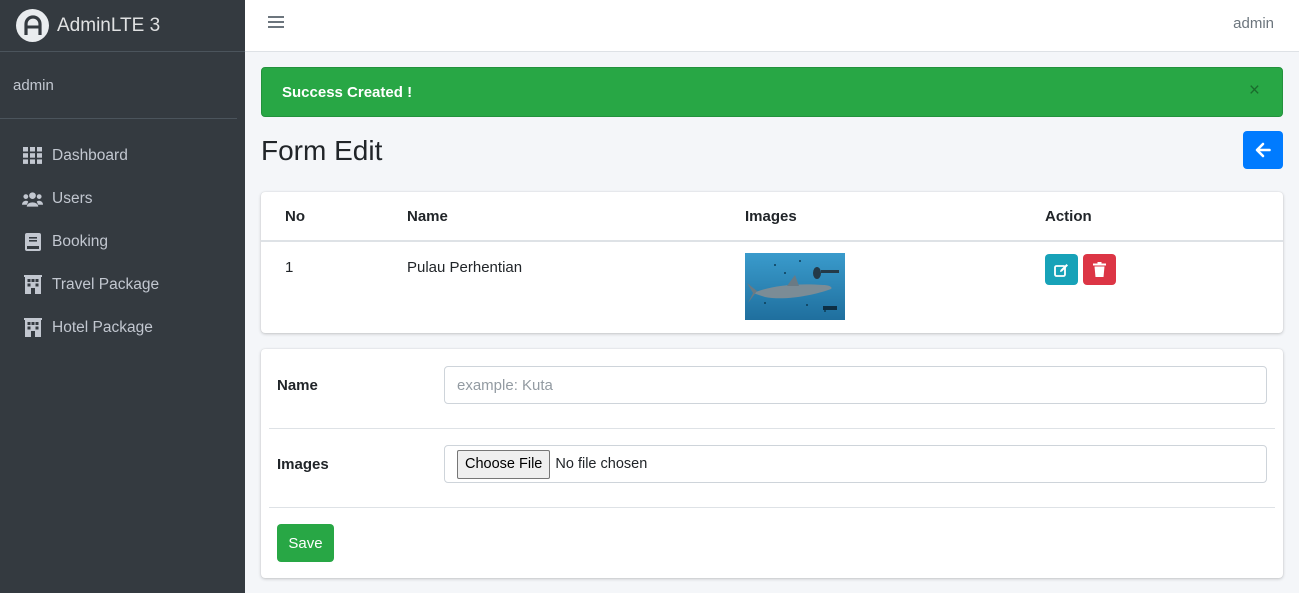 The image size is (1299, 593). What do you see at coordinates (32, 241) in the screenshot?
I see `book-icon` at bounding box center [32, 241].